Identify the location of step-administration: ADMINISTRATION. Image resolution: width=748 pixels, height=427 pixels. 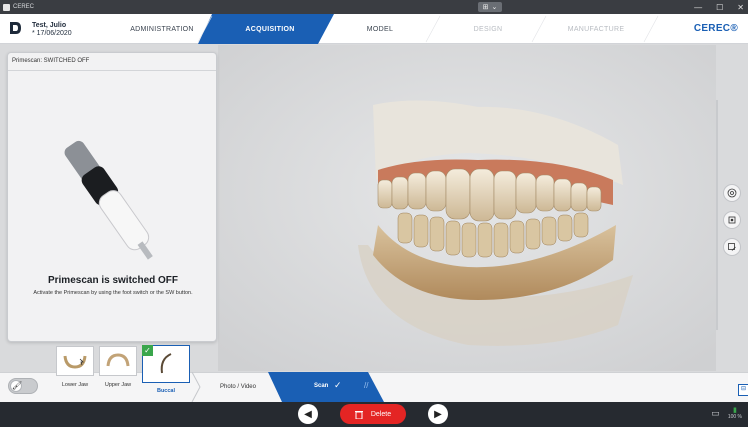
(162, 29).